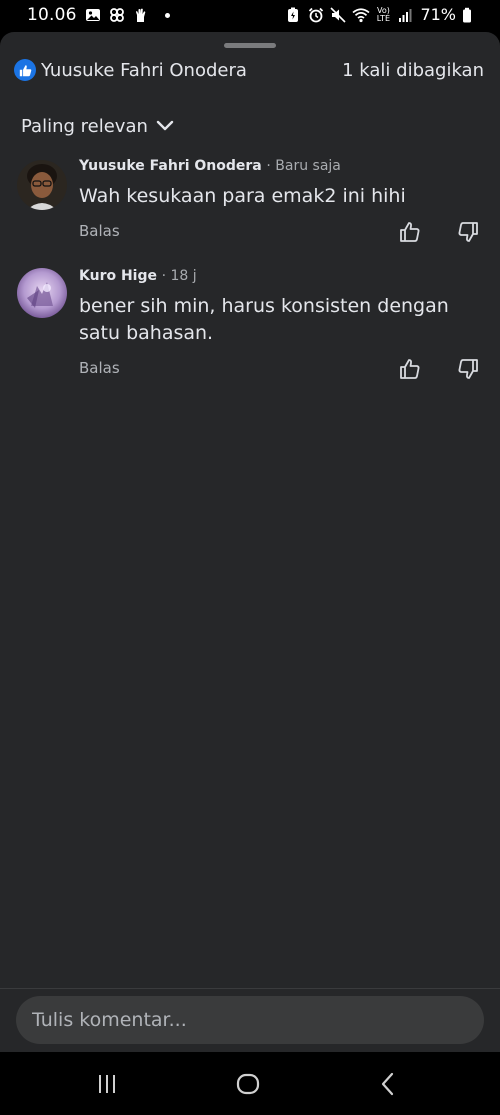 The width and height of the screenshot is (500, 1115). I want to click on alarm-icon, so click(316, 15).